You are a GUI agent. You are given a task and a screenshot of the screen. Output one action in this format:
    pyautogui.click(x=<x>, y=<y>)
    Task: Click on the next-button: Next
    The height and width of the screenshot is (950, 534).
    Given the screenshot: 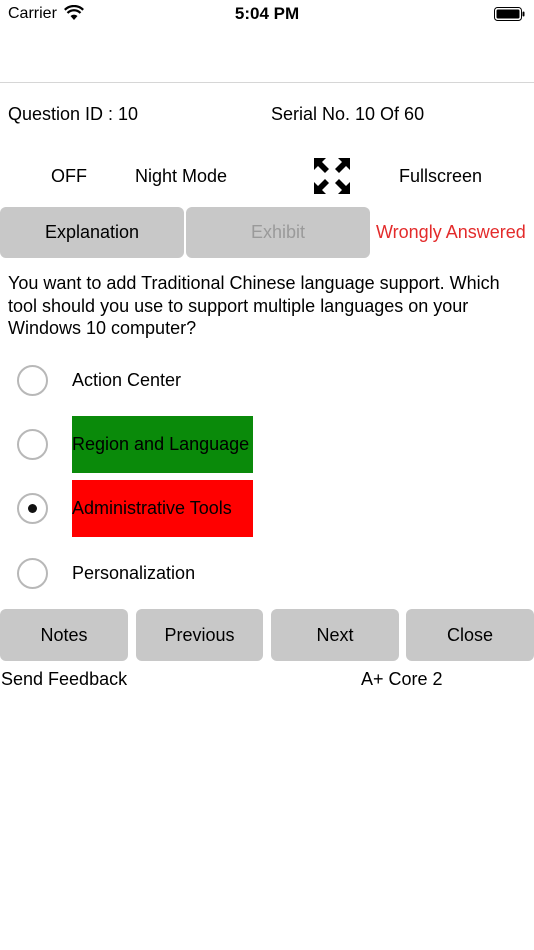 What is the action you would take?
    pyautogui.click(x=335, y=635)
    